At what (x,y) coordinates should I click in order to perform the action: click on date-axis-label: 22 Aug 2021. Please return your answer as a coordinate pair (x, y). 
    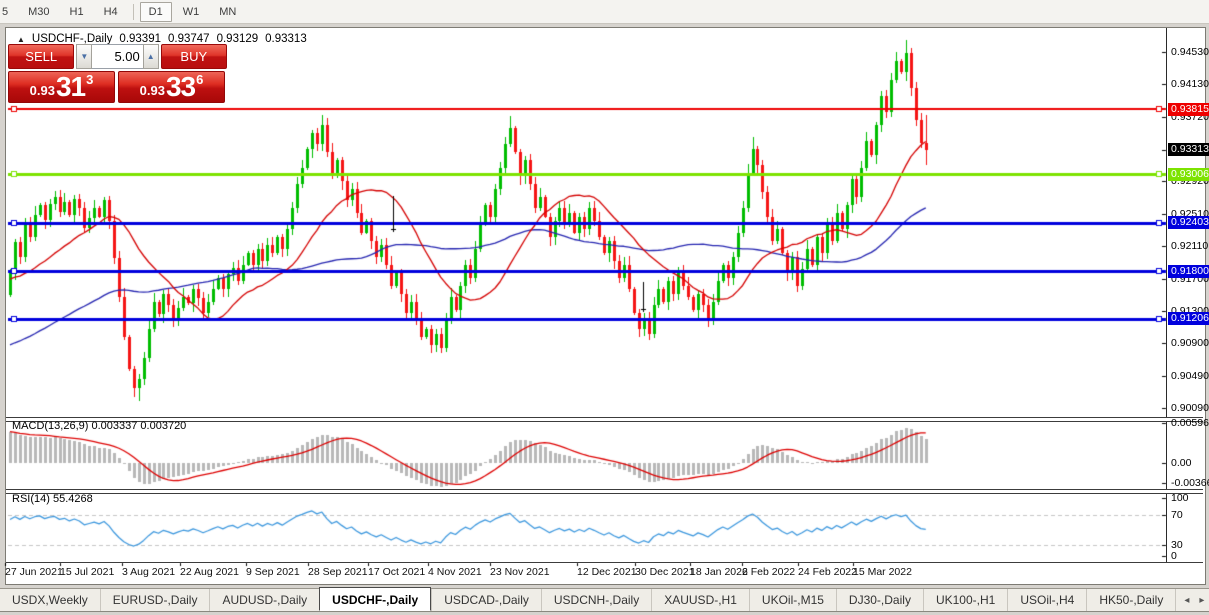
    Looking at the image, I should click on (209, 572).